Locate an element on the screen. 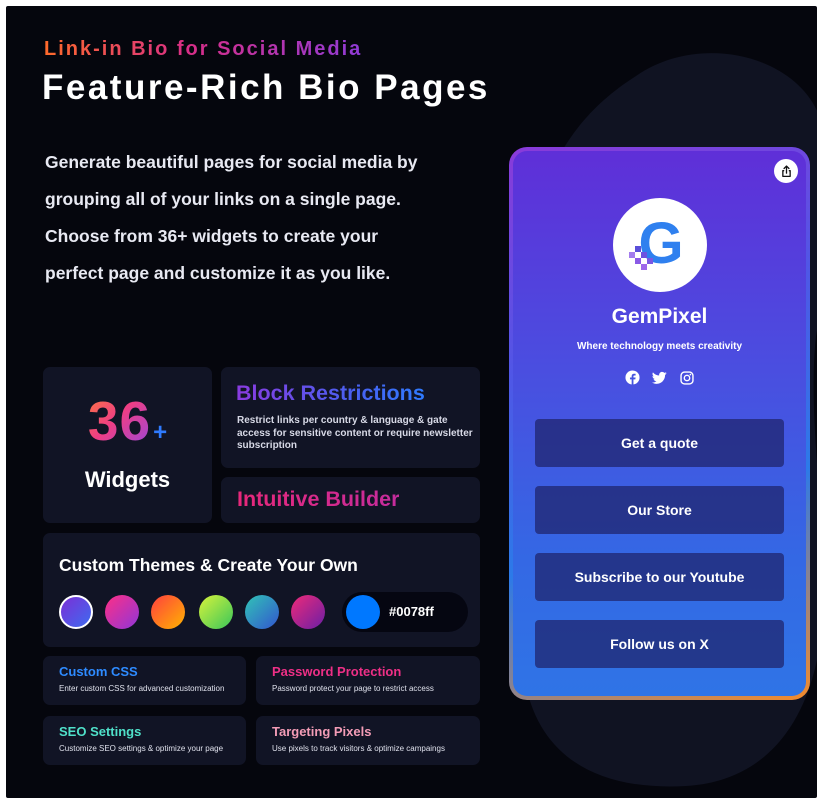  widgets-plus: + is located at coordinates (160, 432).